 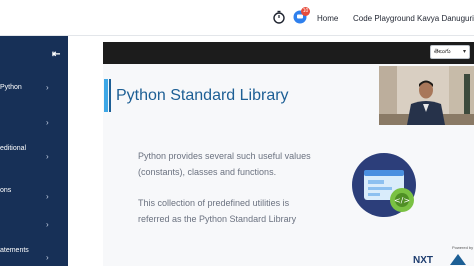 What do you see at coordinates (56, 55) in the screenshot?
I see `collapse-sidebar-icon: ⇤` at bounding box center [56, 55].